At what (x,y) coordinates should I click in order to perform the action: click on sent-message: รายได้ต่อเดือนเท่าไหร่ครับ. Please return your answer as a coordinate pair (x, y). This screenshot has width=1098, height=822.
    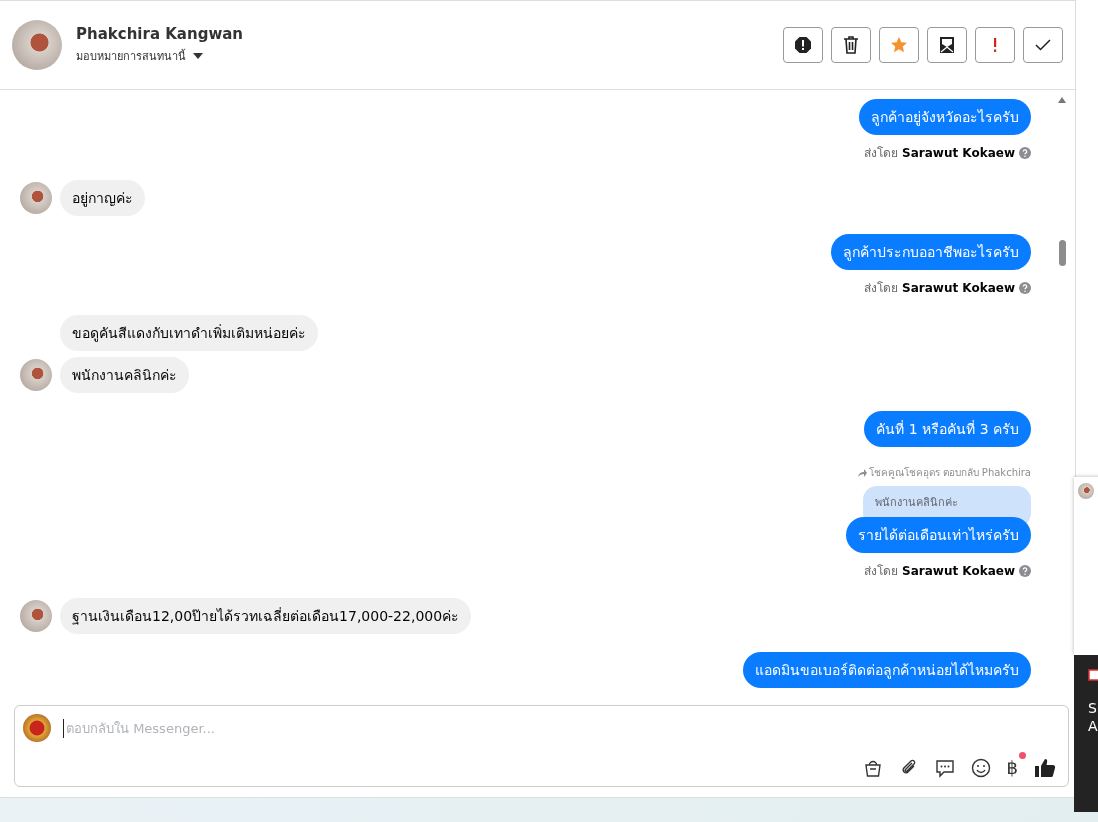
    Looking at the image, I should click on (938, 535).